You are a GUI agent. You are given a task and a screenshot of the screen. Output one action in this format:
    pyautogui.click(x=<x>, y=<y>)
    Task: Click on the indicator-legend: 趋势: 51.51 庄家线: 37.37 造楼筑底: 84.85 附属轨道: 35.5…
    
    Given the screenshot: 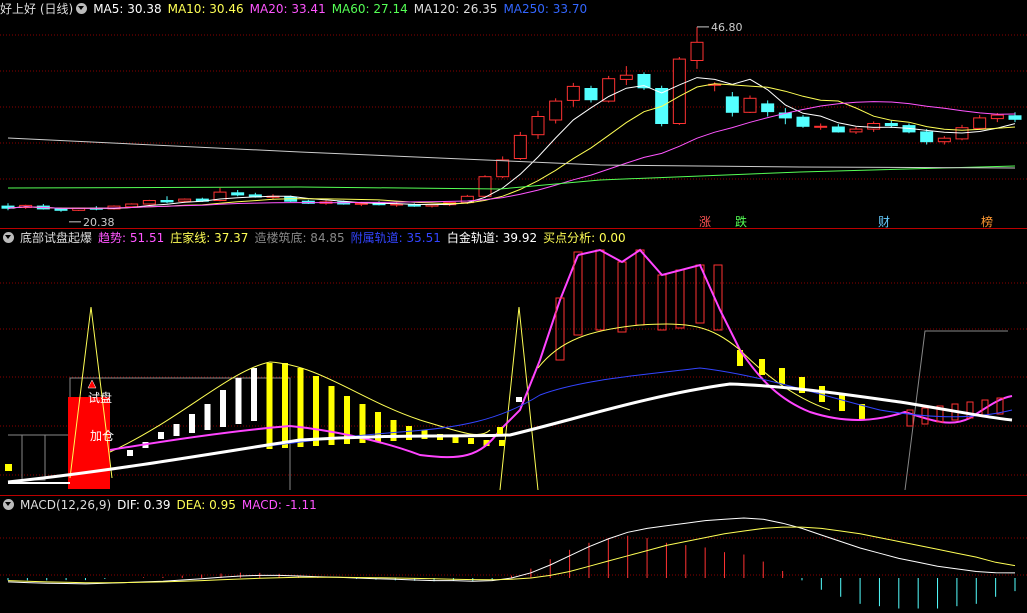 What is the action you would take?
    pyautogui.click(x=365, y=238)
    